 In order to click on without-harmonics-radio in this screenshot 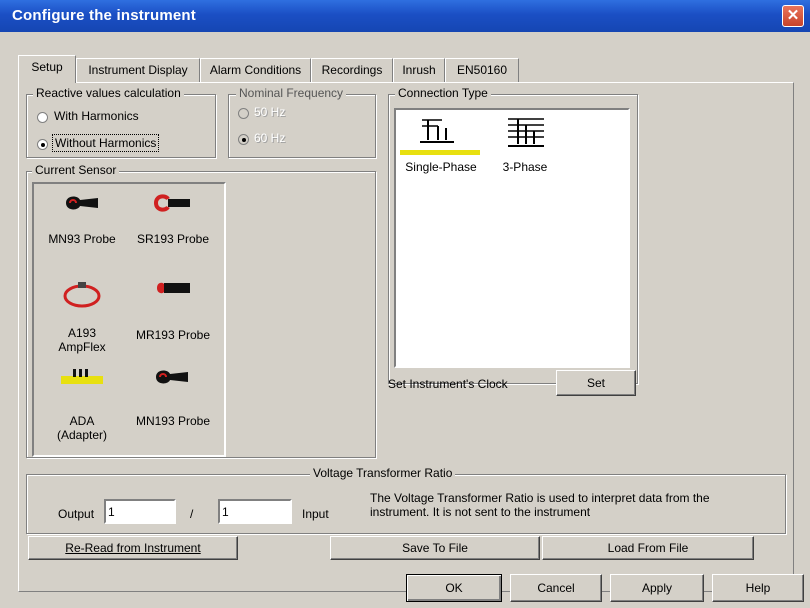, I will do `click(42, 144)`.